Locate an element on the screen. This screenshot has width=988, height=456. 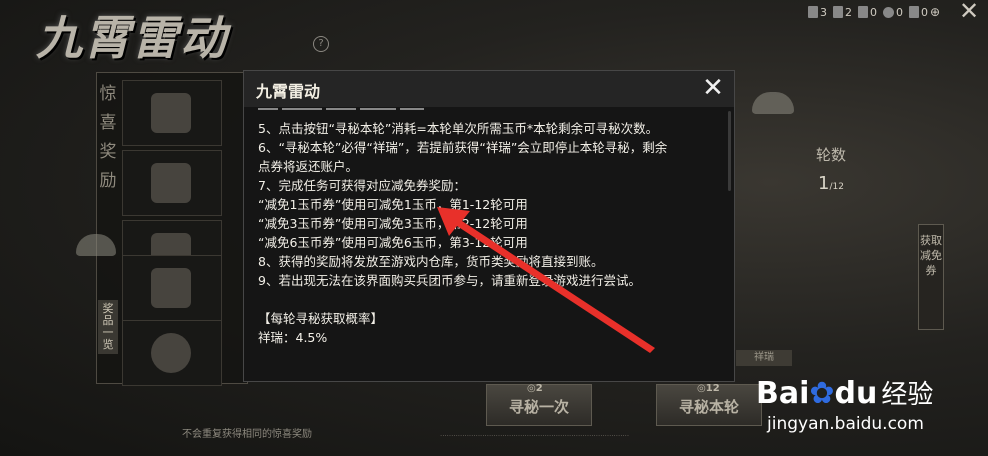
help-icon: ? is located at coordinates (321, 44).